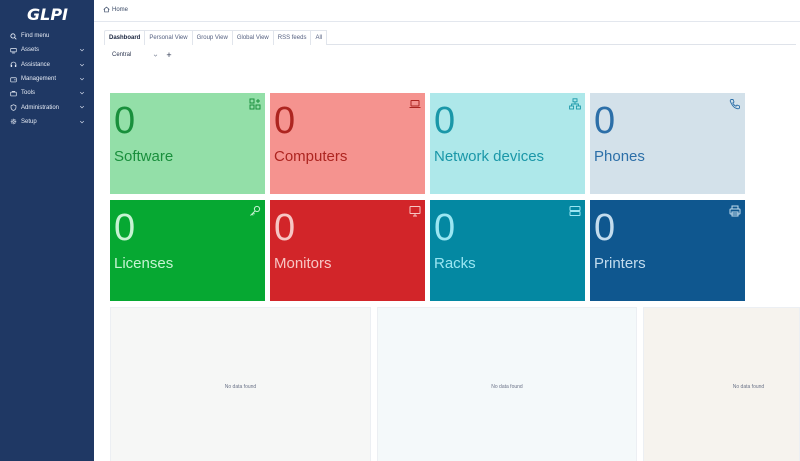 Image resolution: width=800 pixels, height=461 pixels. Describe the element at coordinates (13, 122) in the screenshot. I see `gear-icon` at that location.